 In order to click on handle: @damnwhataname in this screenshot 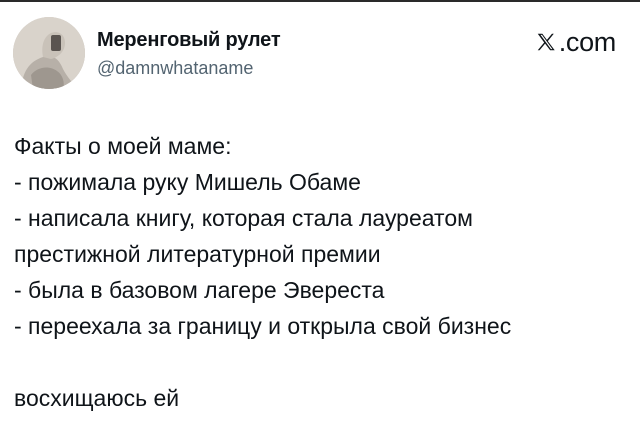, I will do `click(188, 68)`.